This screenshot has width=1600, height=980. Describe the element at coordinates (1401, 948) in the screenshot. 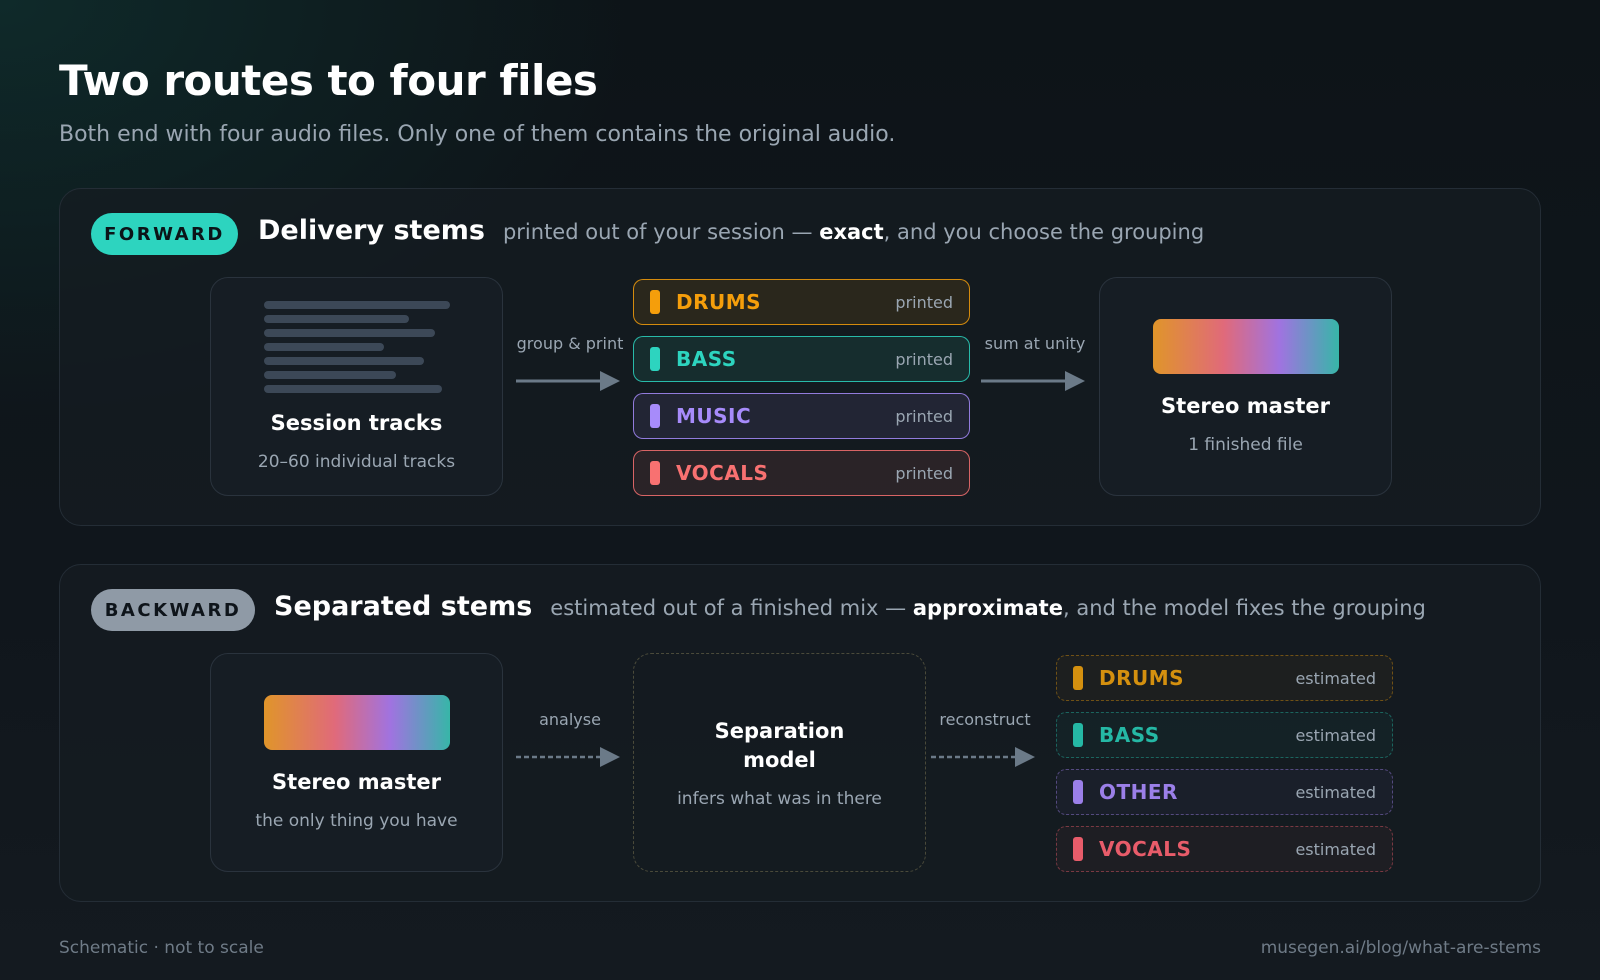

I see `footer-link: musegen.ai/blog/what-are-stems` at that location.